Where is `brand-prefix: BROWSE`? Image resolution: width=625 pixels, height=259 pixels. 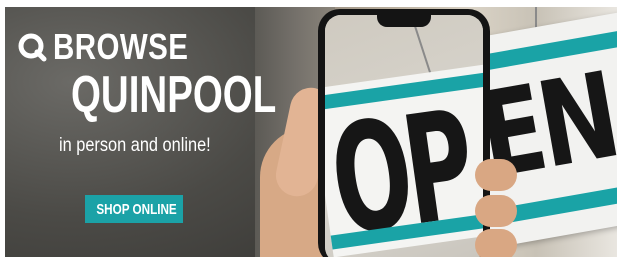
brand-prefix: BROWSE is located at coordinates (121, 46).